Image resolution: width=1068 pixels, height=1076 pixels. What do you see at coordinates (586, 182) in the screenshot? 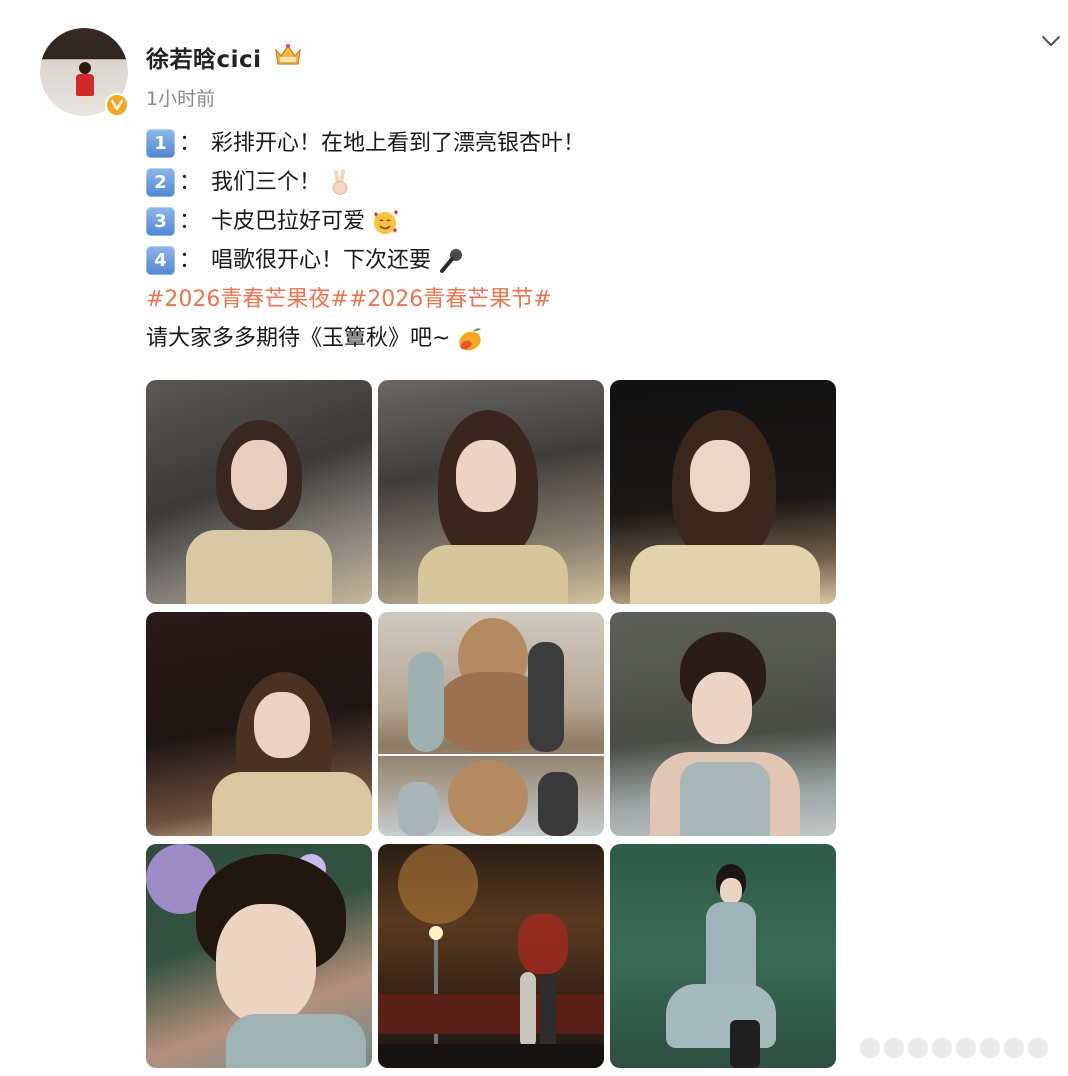
I see `post-line-2: 2 ： 我们三个！` at bounding box center [586, 182].